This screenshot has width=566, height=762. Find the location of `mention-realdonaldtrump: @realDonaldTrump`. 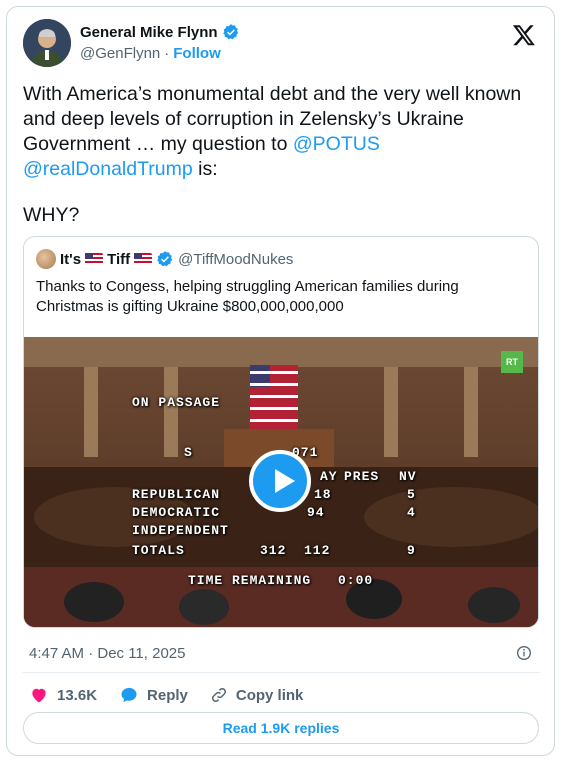

mention-realdonaldtrump: @realDonaldTrump is located at coordinates (108, 169).